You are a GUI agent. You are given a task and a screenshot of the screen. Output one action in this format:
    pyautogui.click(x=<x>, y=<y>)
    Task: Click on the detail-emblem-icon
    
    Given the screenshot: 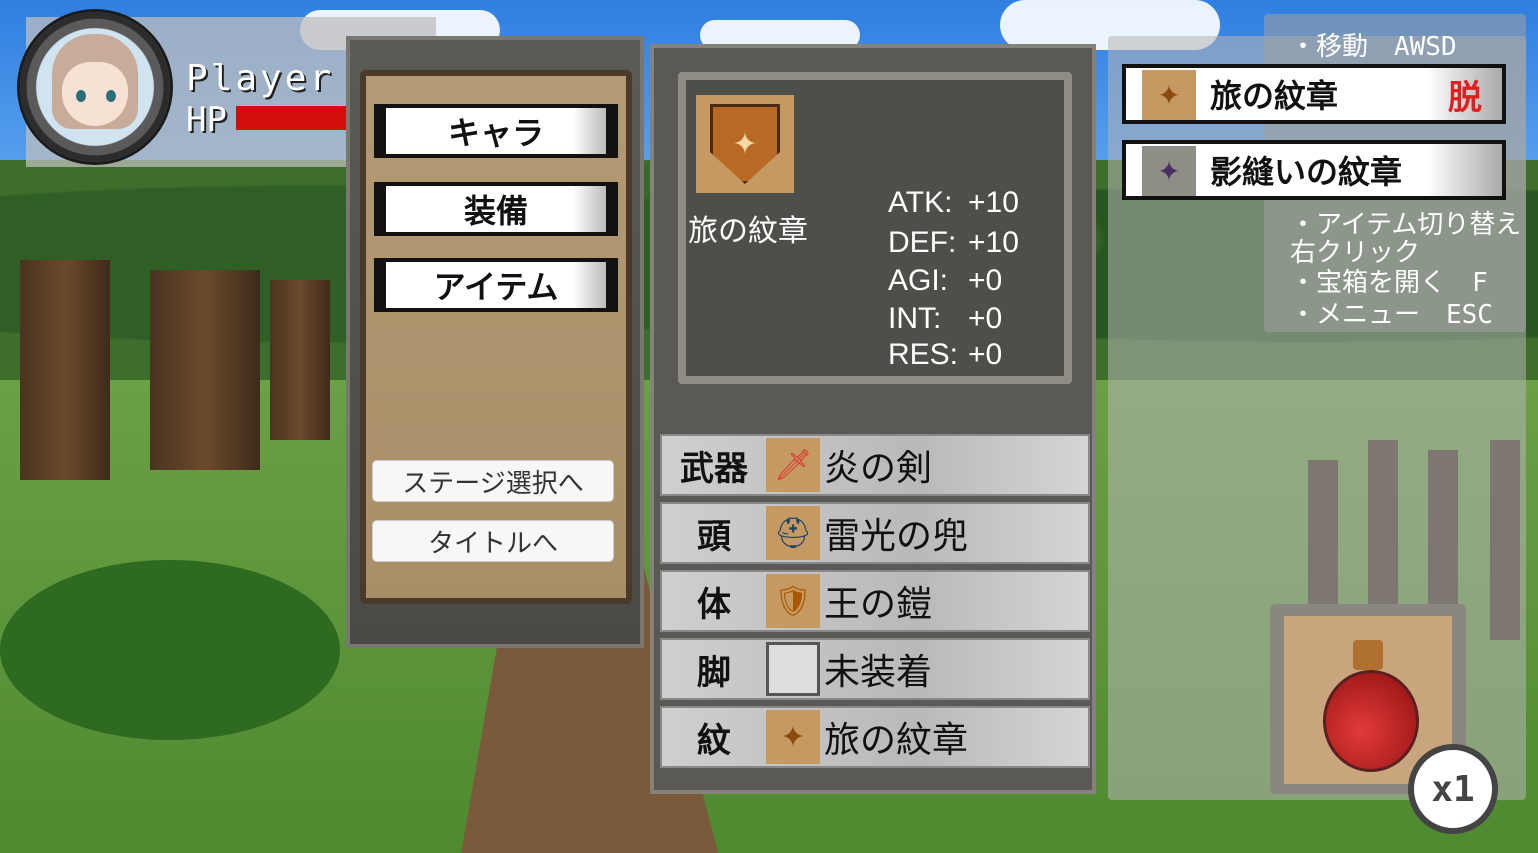 What is the action you would take?
    pyautogui.click(x=745, y=144)
    